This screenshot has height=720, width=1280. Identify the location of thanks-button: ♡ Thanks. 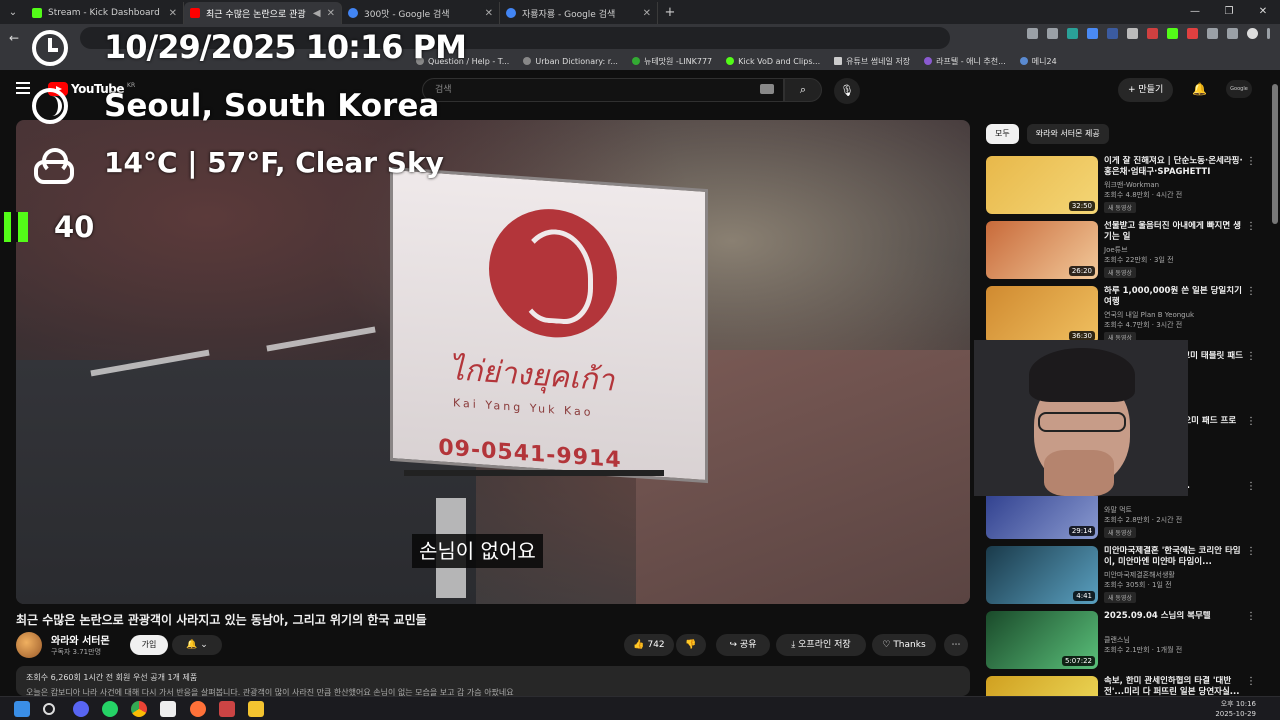
(904, 645).